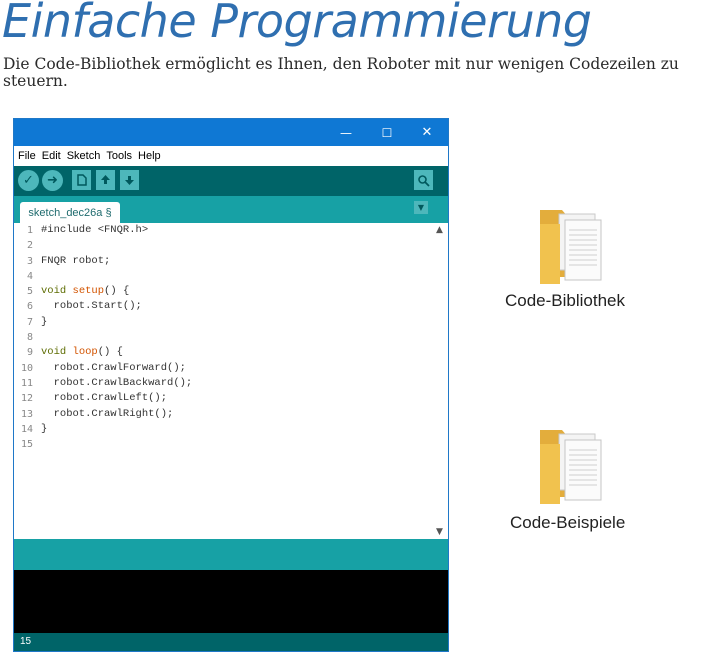 The height and width of the screenshot is (654, 720). What do you see at coordinates (231, 132) in the screenshot?
I see `title-bar: — ☐ ✕` at bounding box center [231, 132].